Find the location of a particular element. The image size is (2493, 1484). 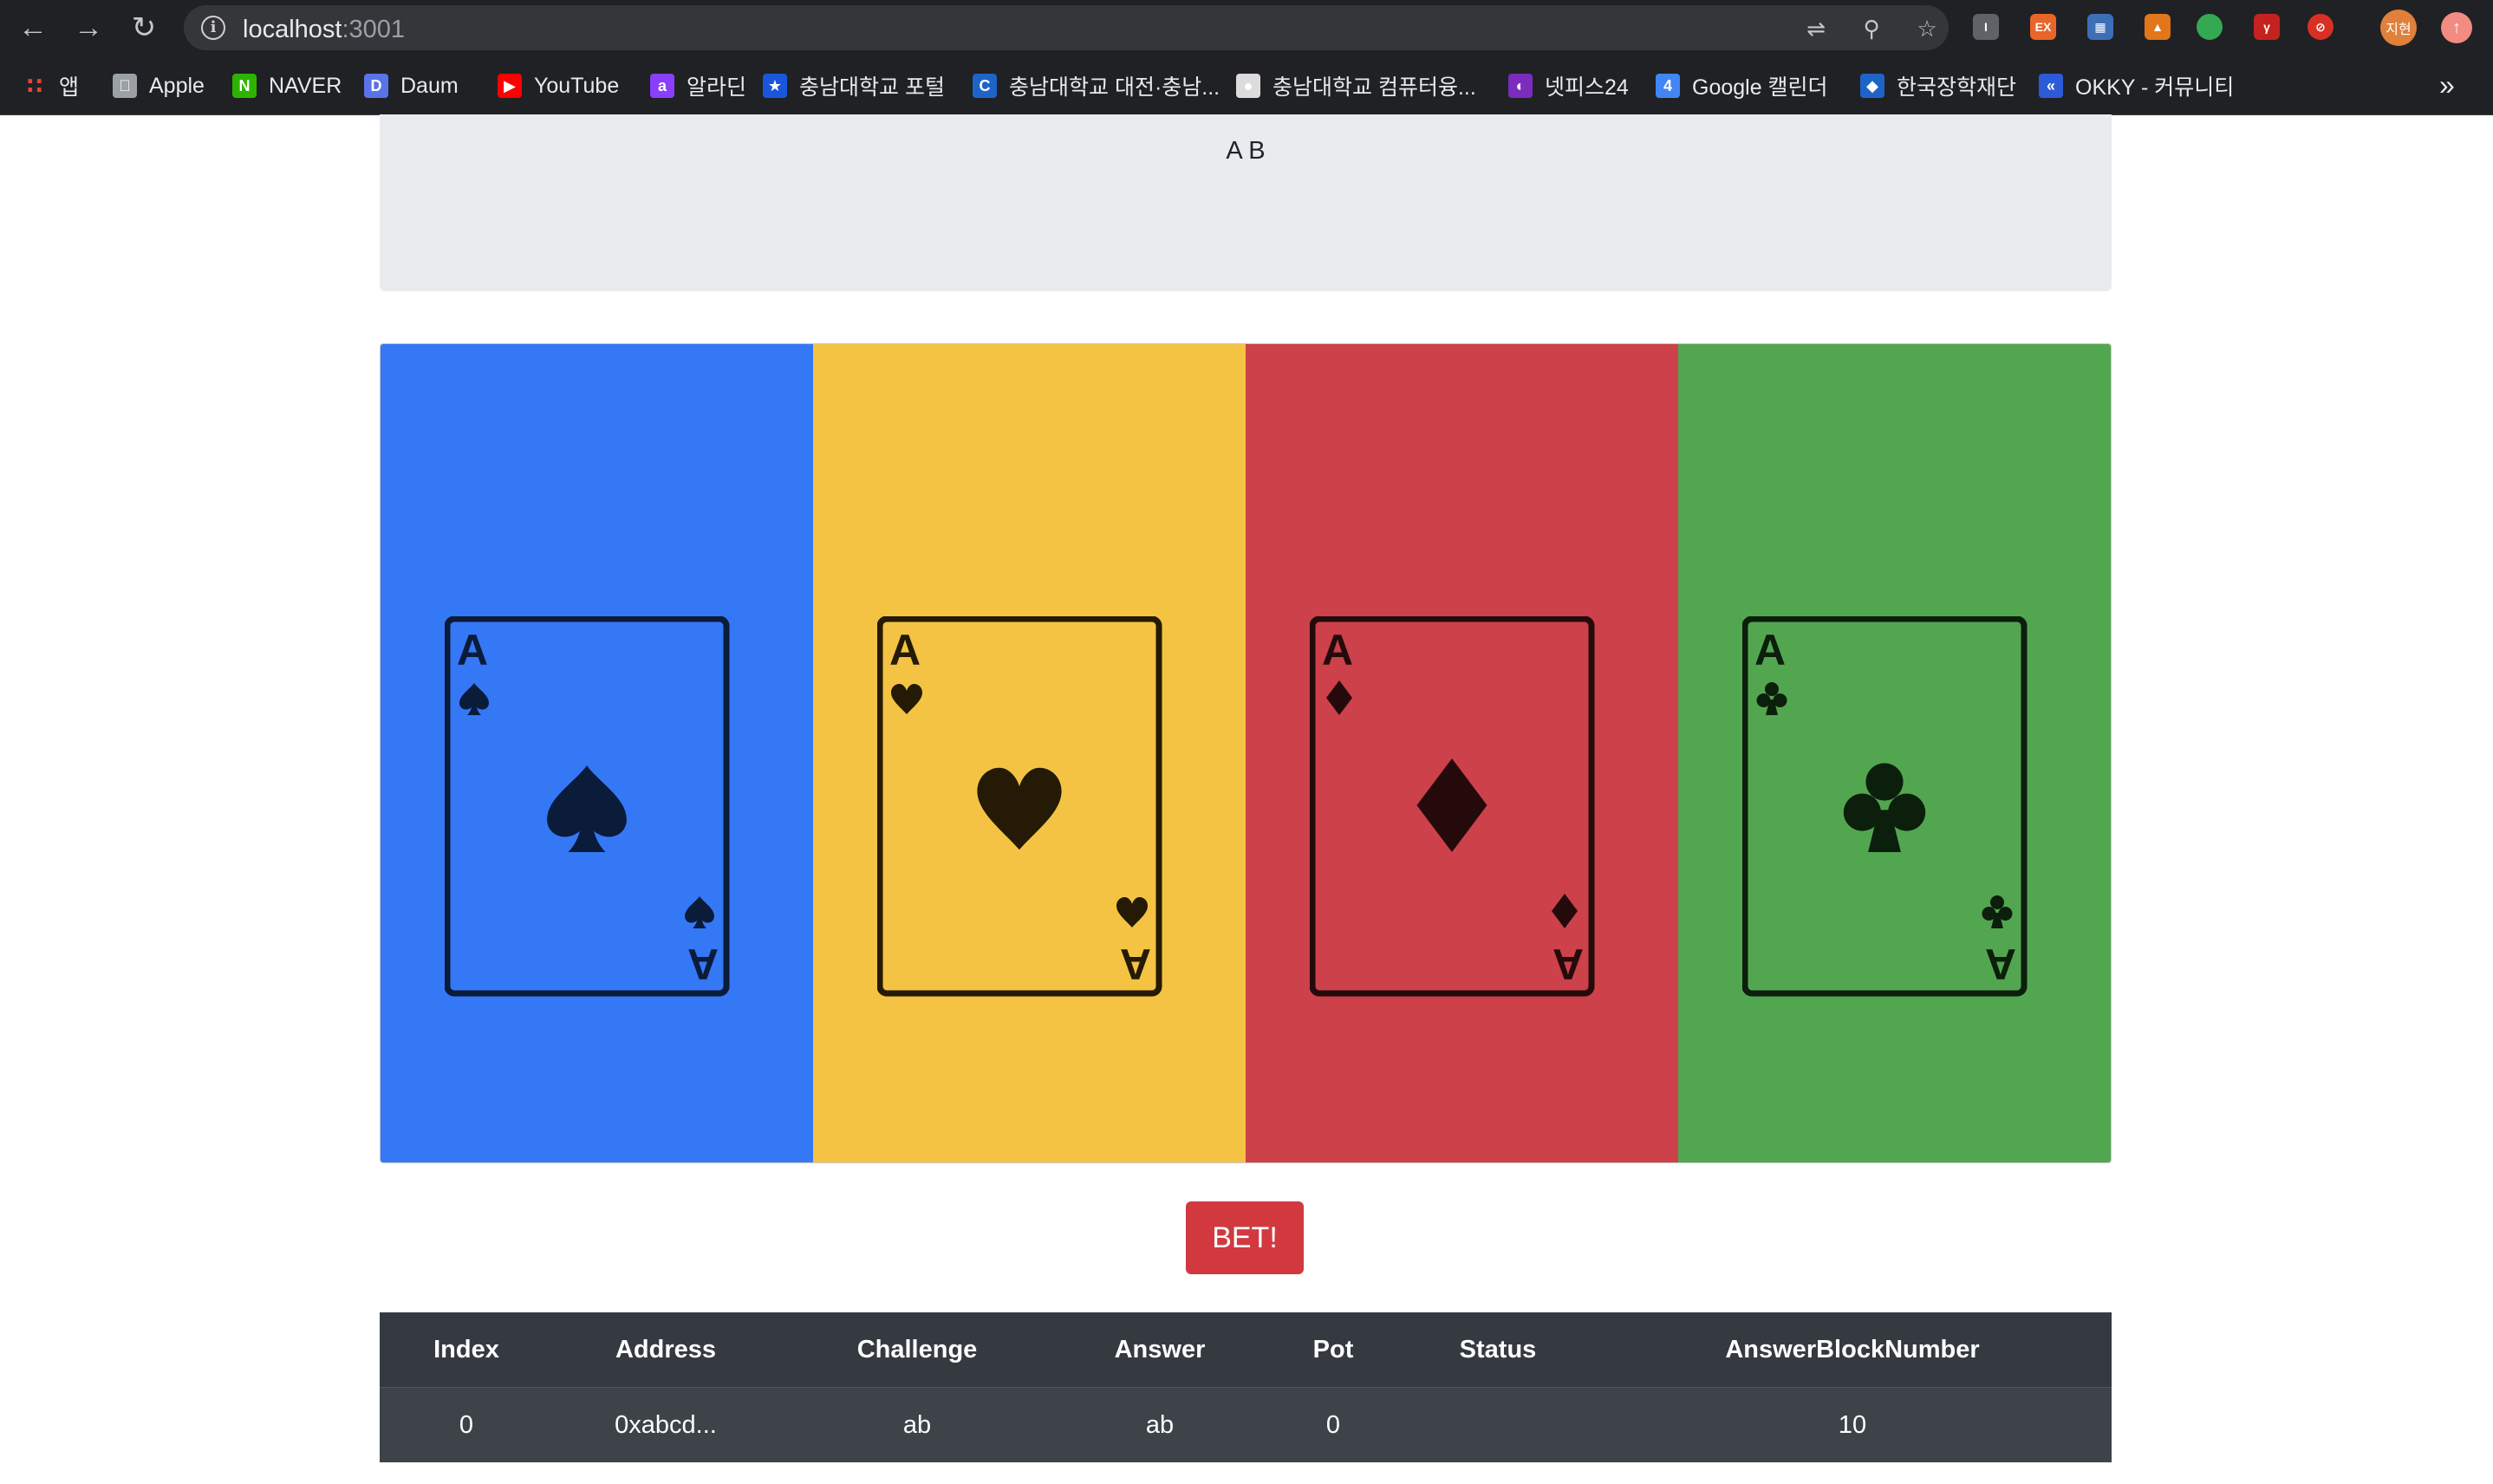

extension-ex-icon: EX is located at coordinates (2043, 27).